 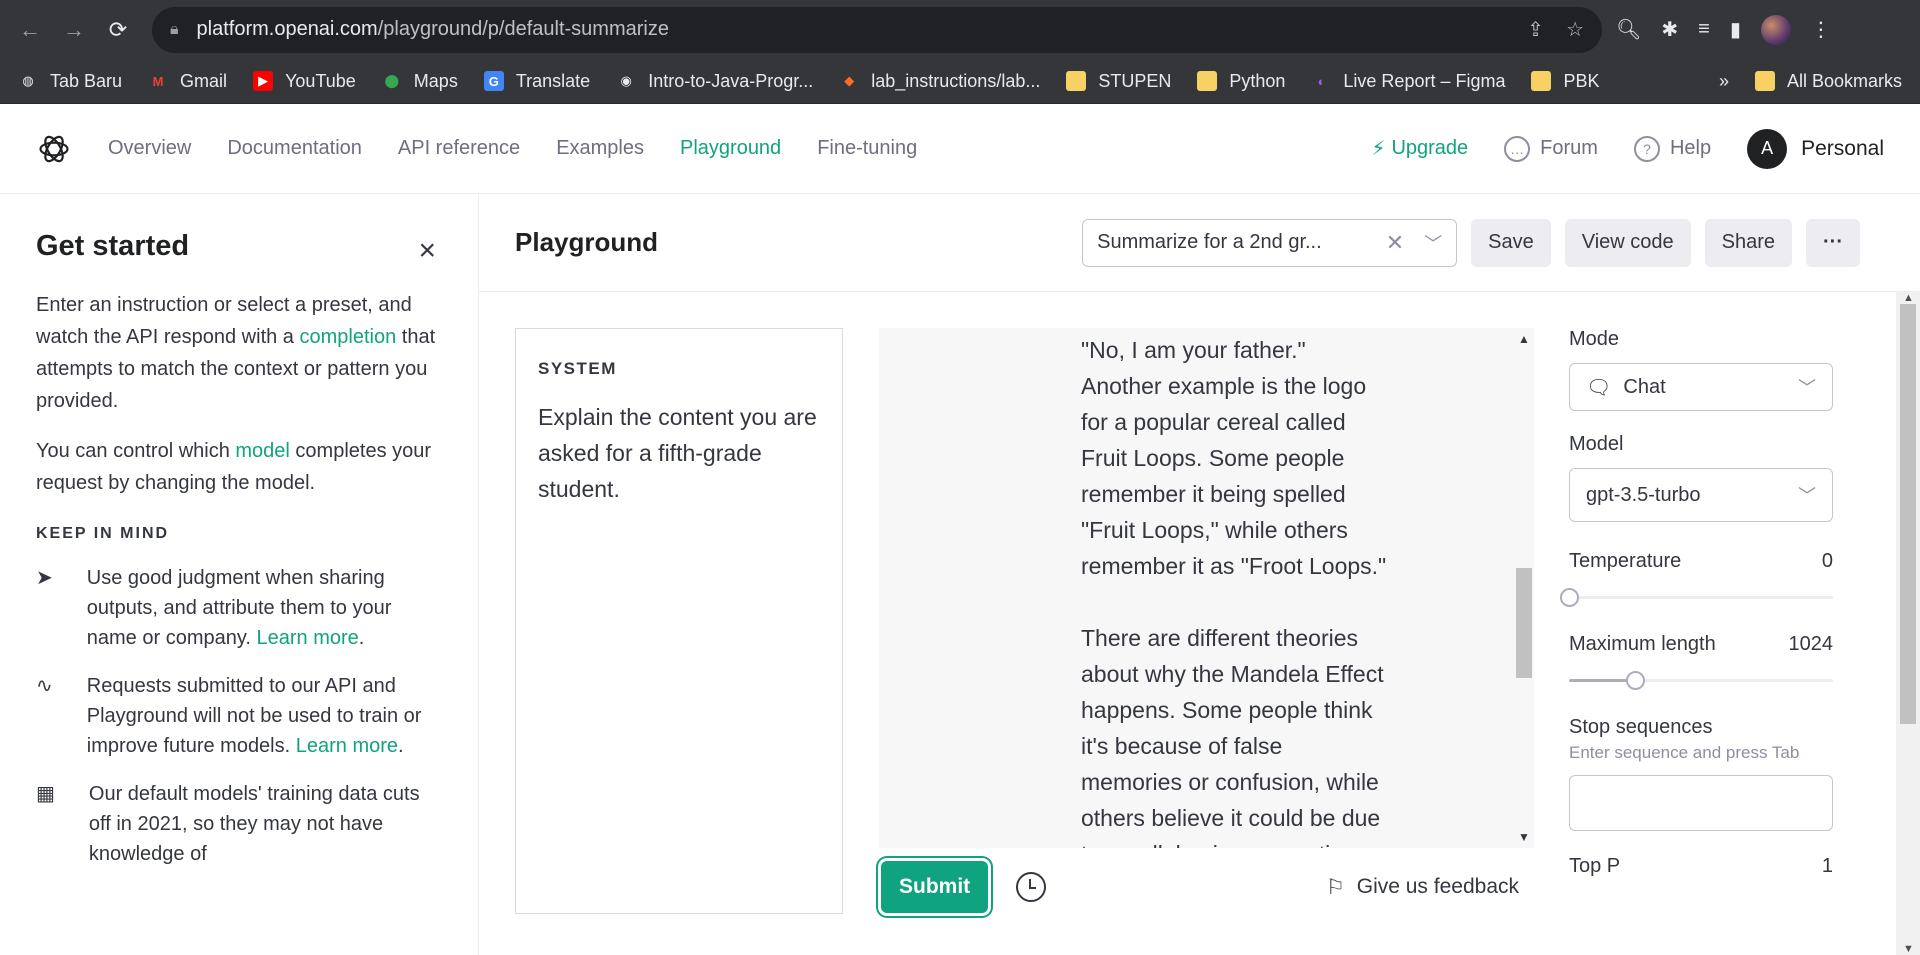 What do you see at coordinates (1230, 782) in the screenshot?
I see `message-line: memories or confusion, while` at bounding box center [1230, 782].